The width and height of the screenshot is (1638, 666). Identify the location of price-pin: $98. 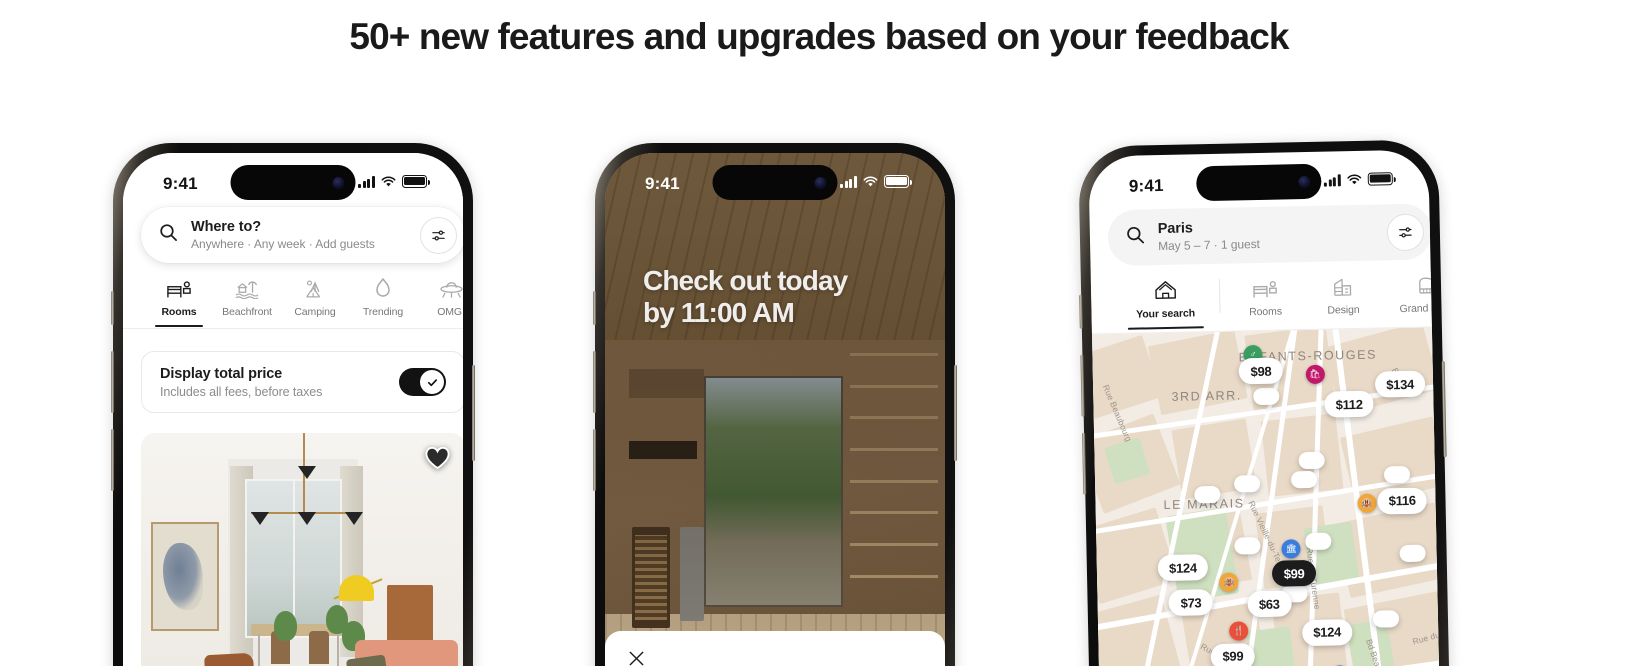
(1261, 371).